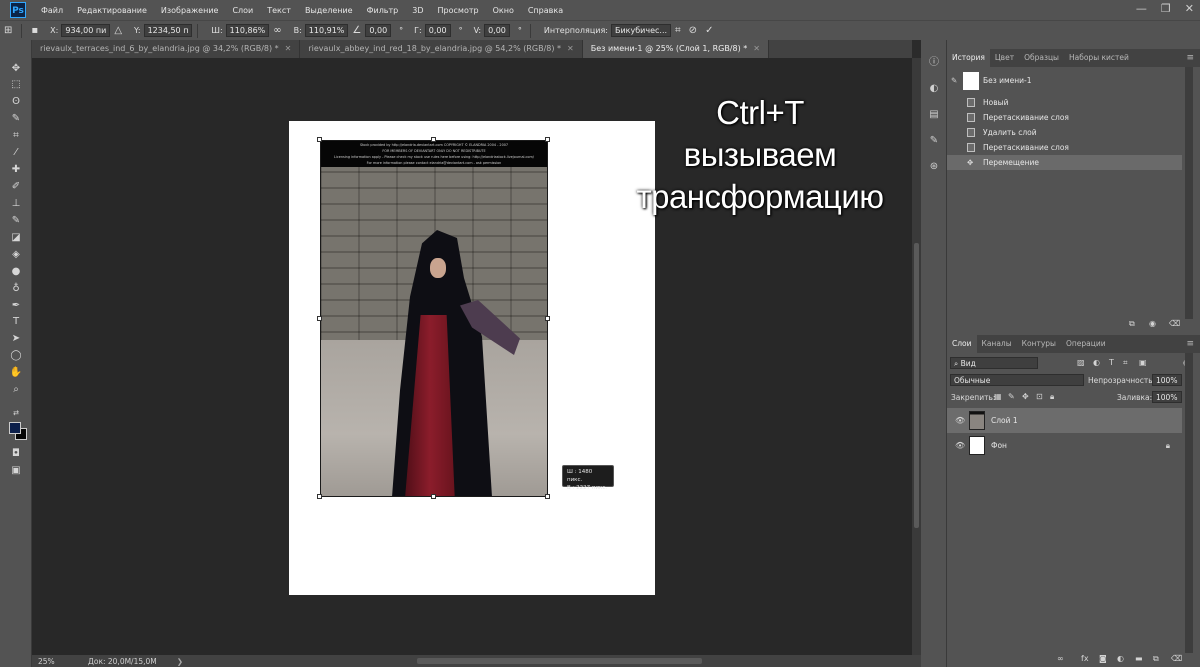  What do you see at coordinates (1052, 397) in the screenshot?
I see `lock-all-icon: 🔒︎` at bounding box center [1052, 397].